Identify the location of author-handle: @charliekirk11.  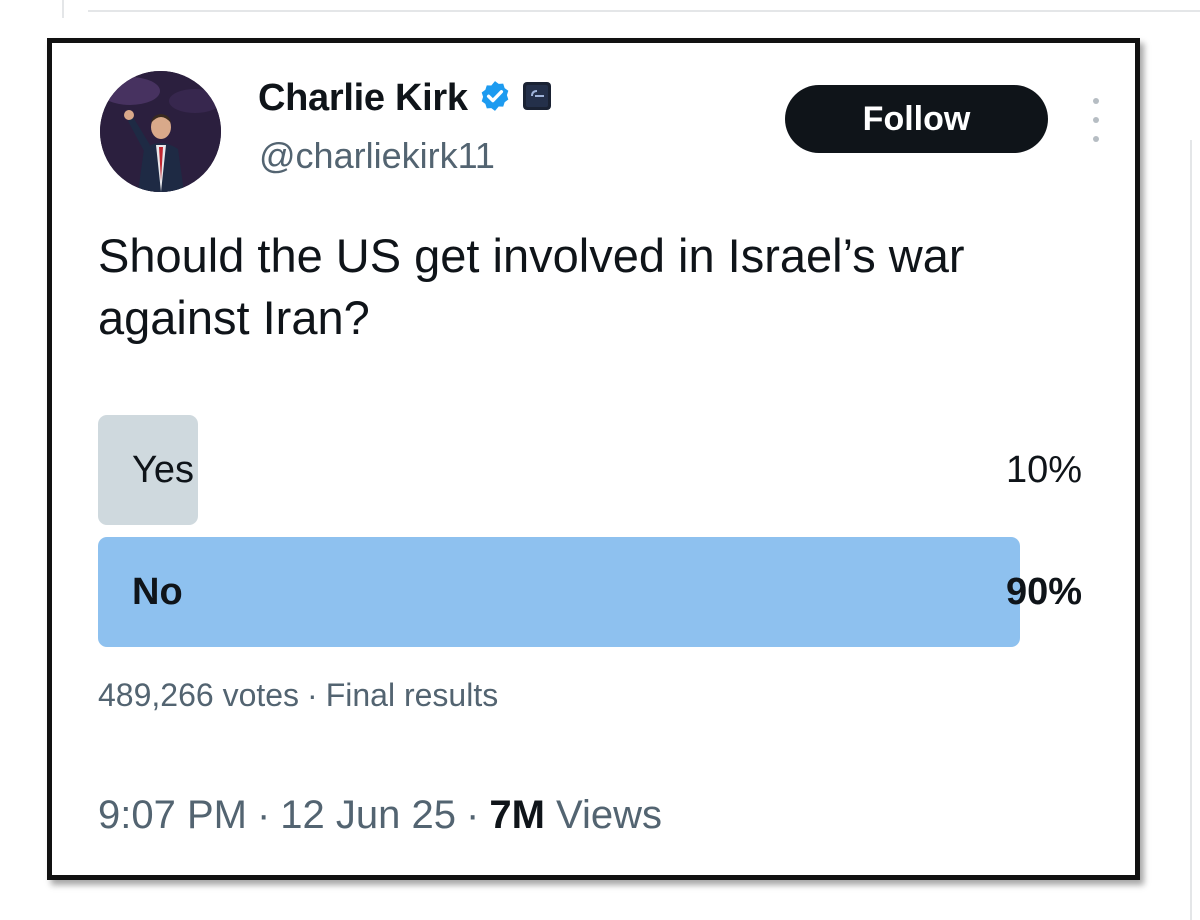
(377, 156).